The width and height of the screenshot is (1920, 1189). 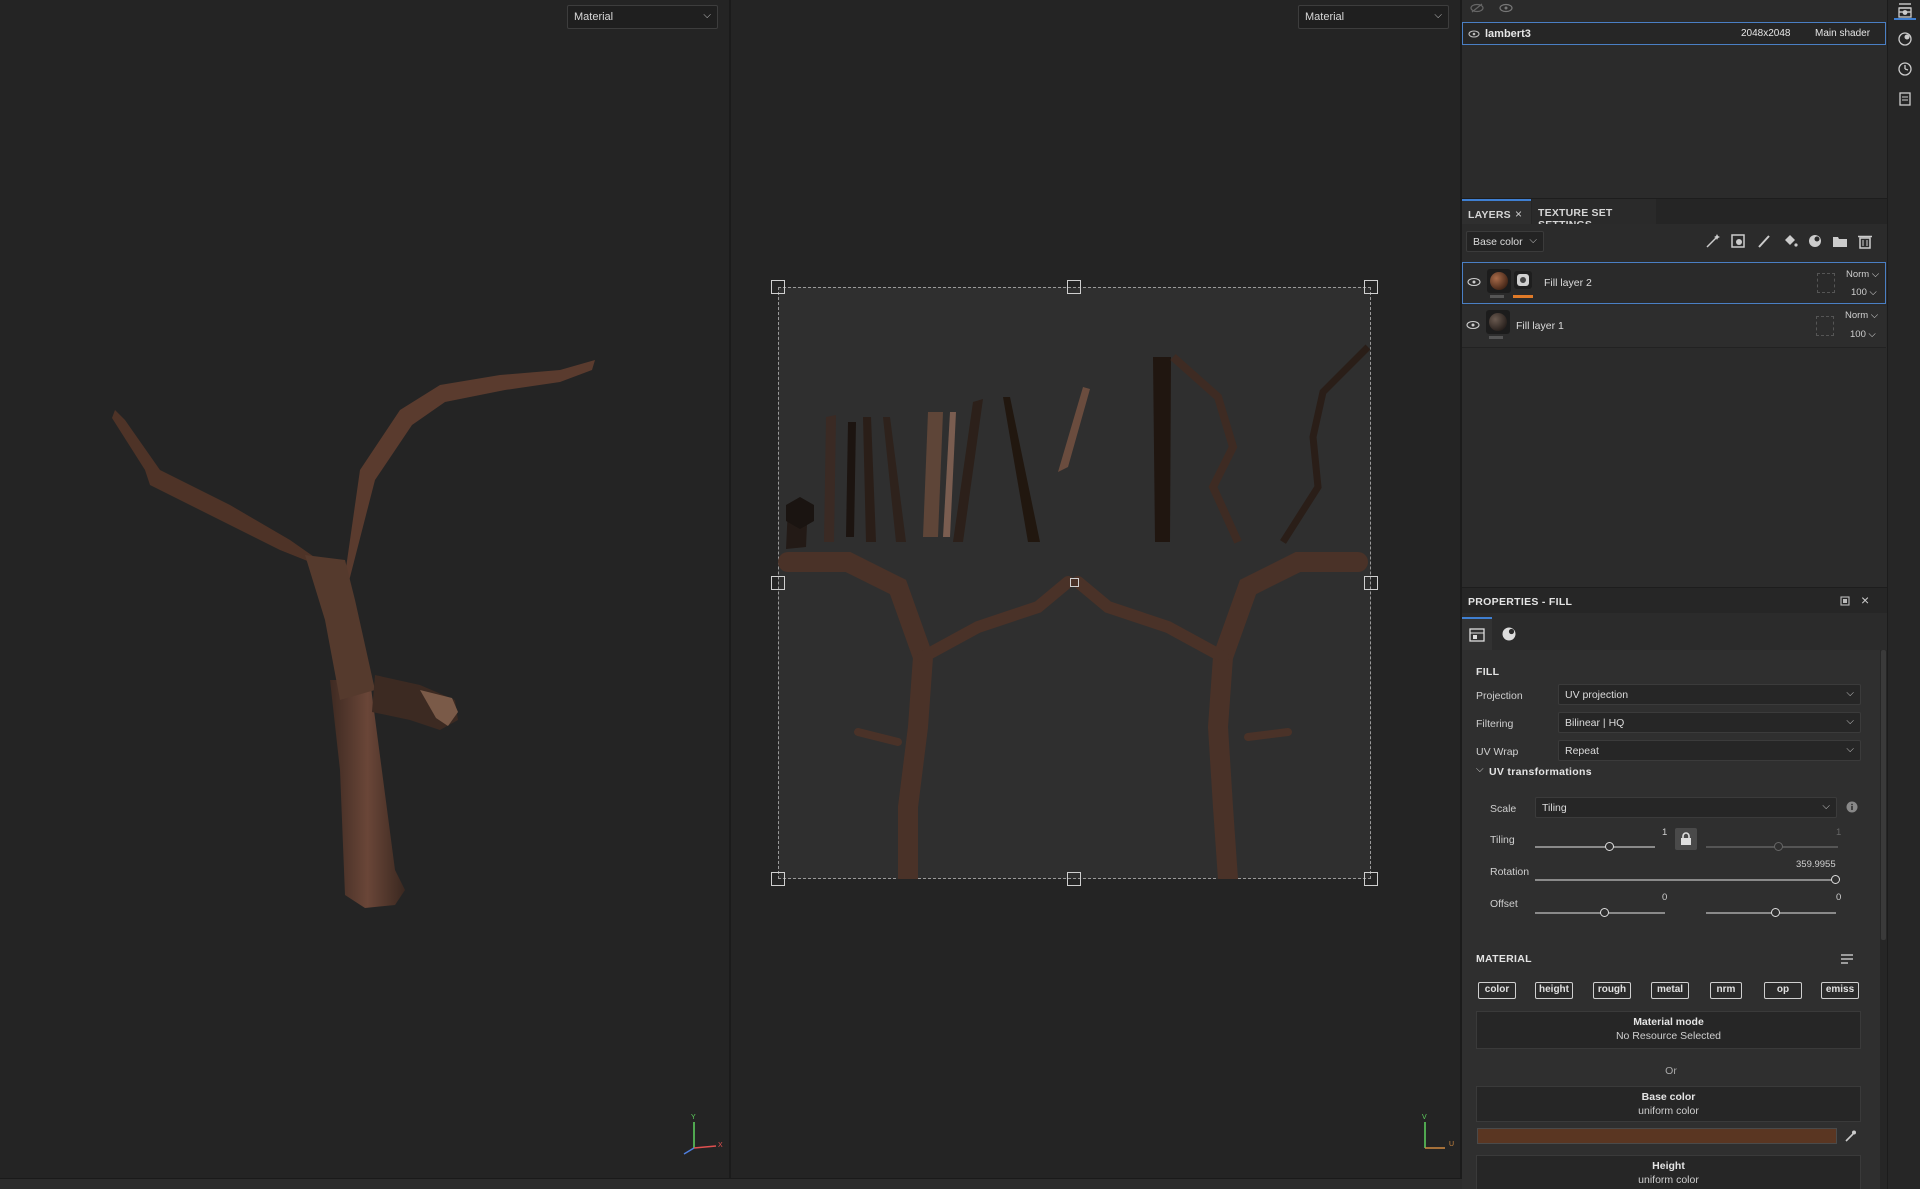 I want to click on channel-chip-op: op, so click(x=1783, y=990).